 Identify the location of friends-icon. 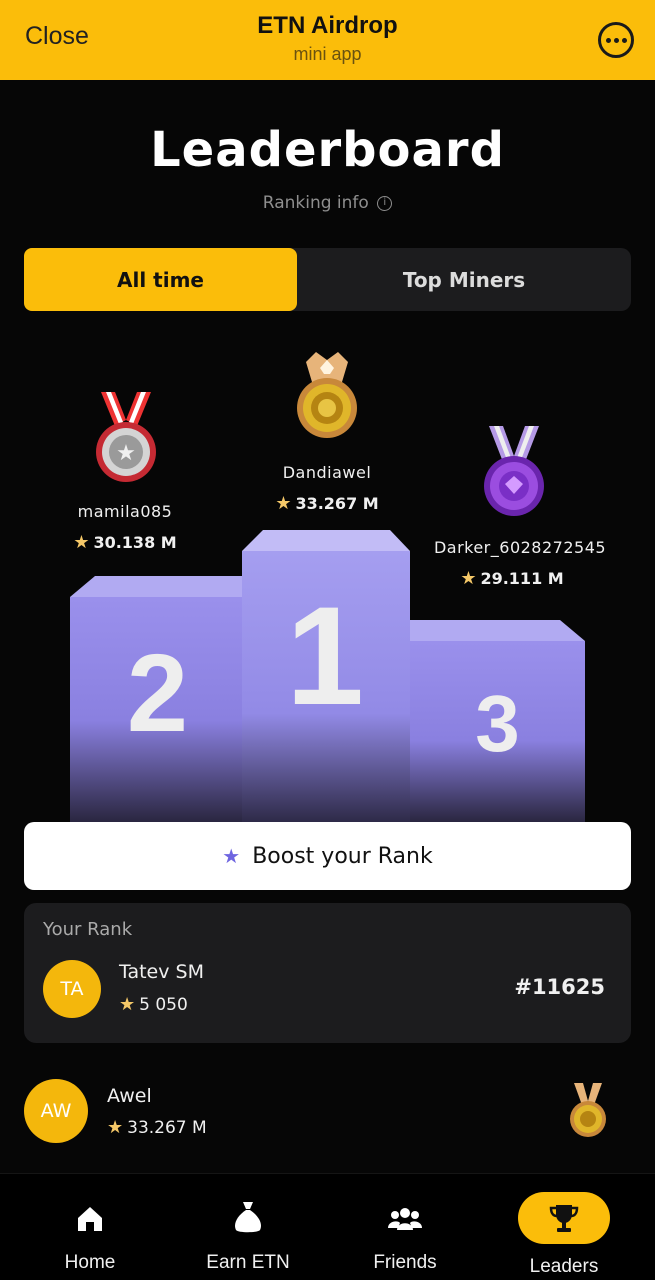
(405, 1219).